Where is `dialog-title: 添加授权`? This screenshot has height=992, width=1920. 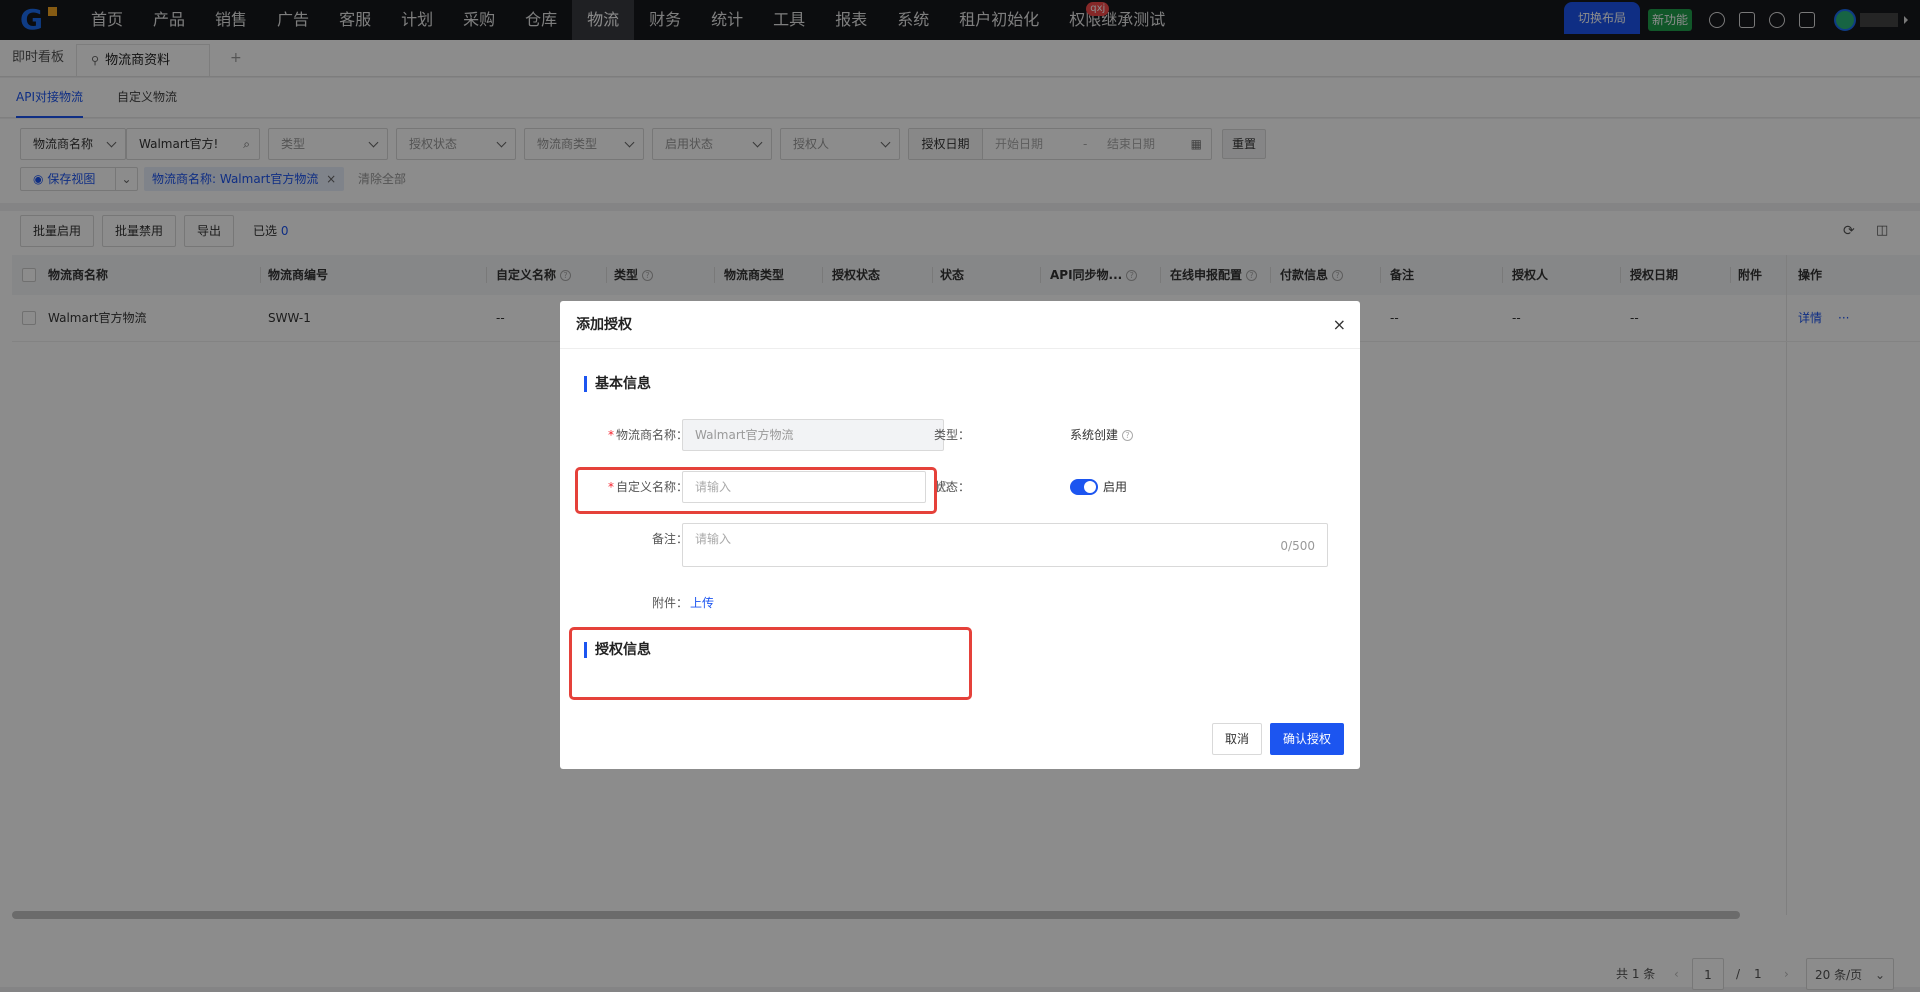
dialog-title: 添加授权 is located at coordinates (604, 325).